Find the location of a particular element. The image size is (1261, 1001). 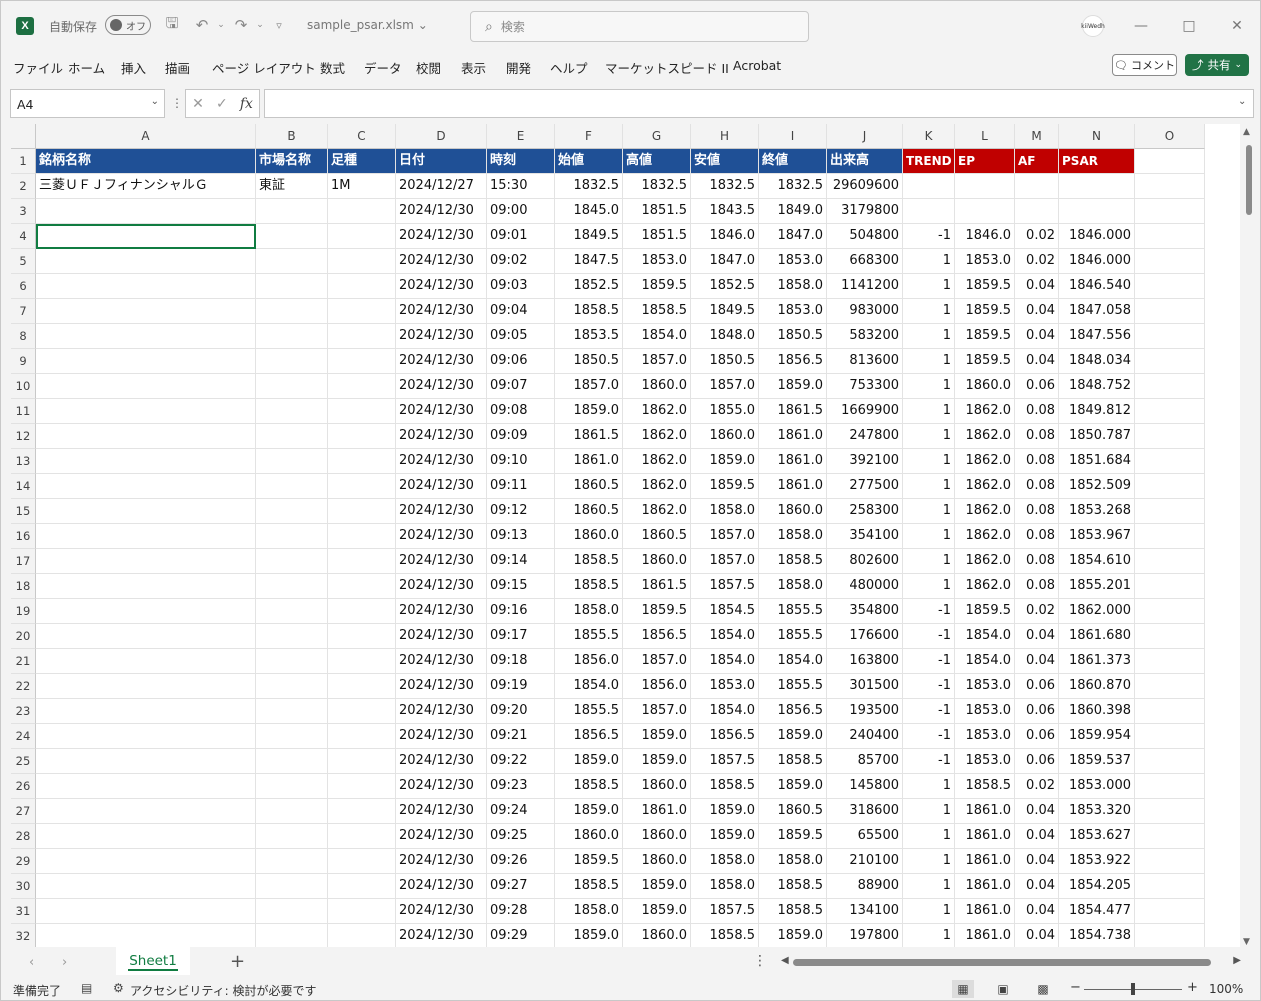

table-cell: 09:19 is located at coordinates (521, 686).